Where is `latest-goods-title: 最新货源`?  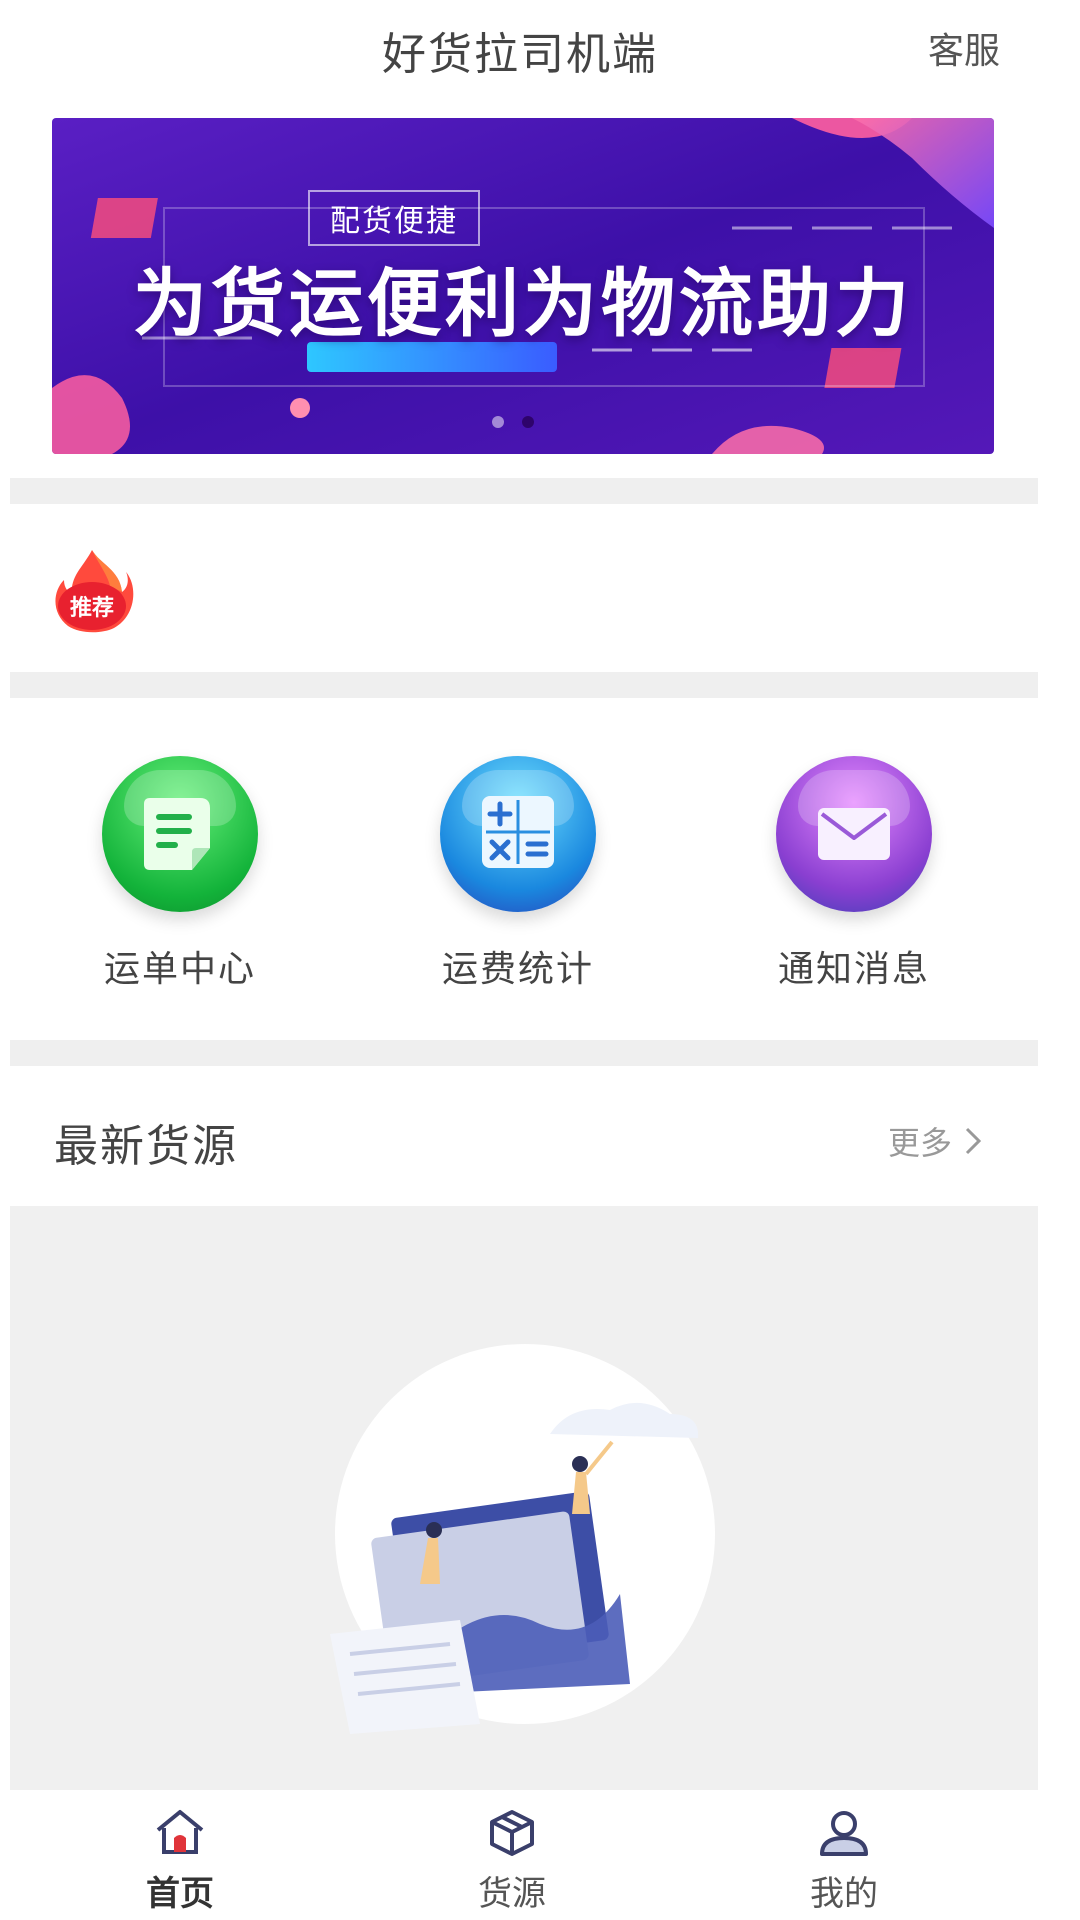
latest-goods-title: 最新货源 is located at coordinates (146, 1146).